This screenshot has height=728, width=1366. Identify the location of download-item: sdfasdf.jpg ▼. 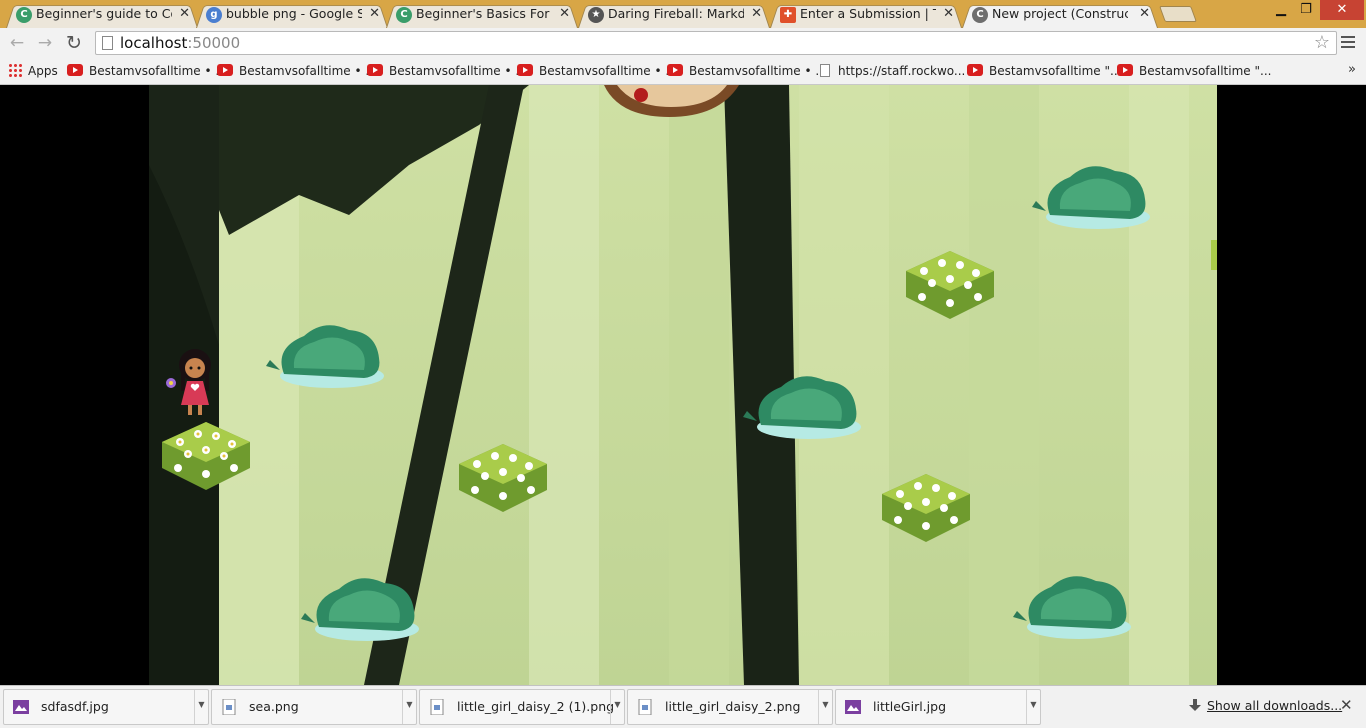
(106, 707).